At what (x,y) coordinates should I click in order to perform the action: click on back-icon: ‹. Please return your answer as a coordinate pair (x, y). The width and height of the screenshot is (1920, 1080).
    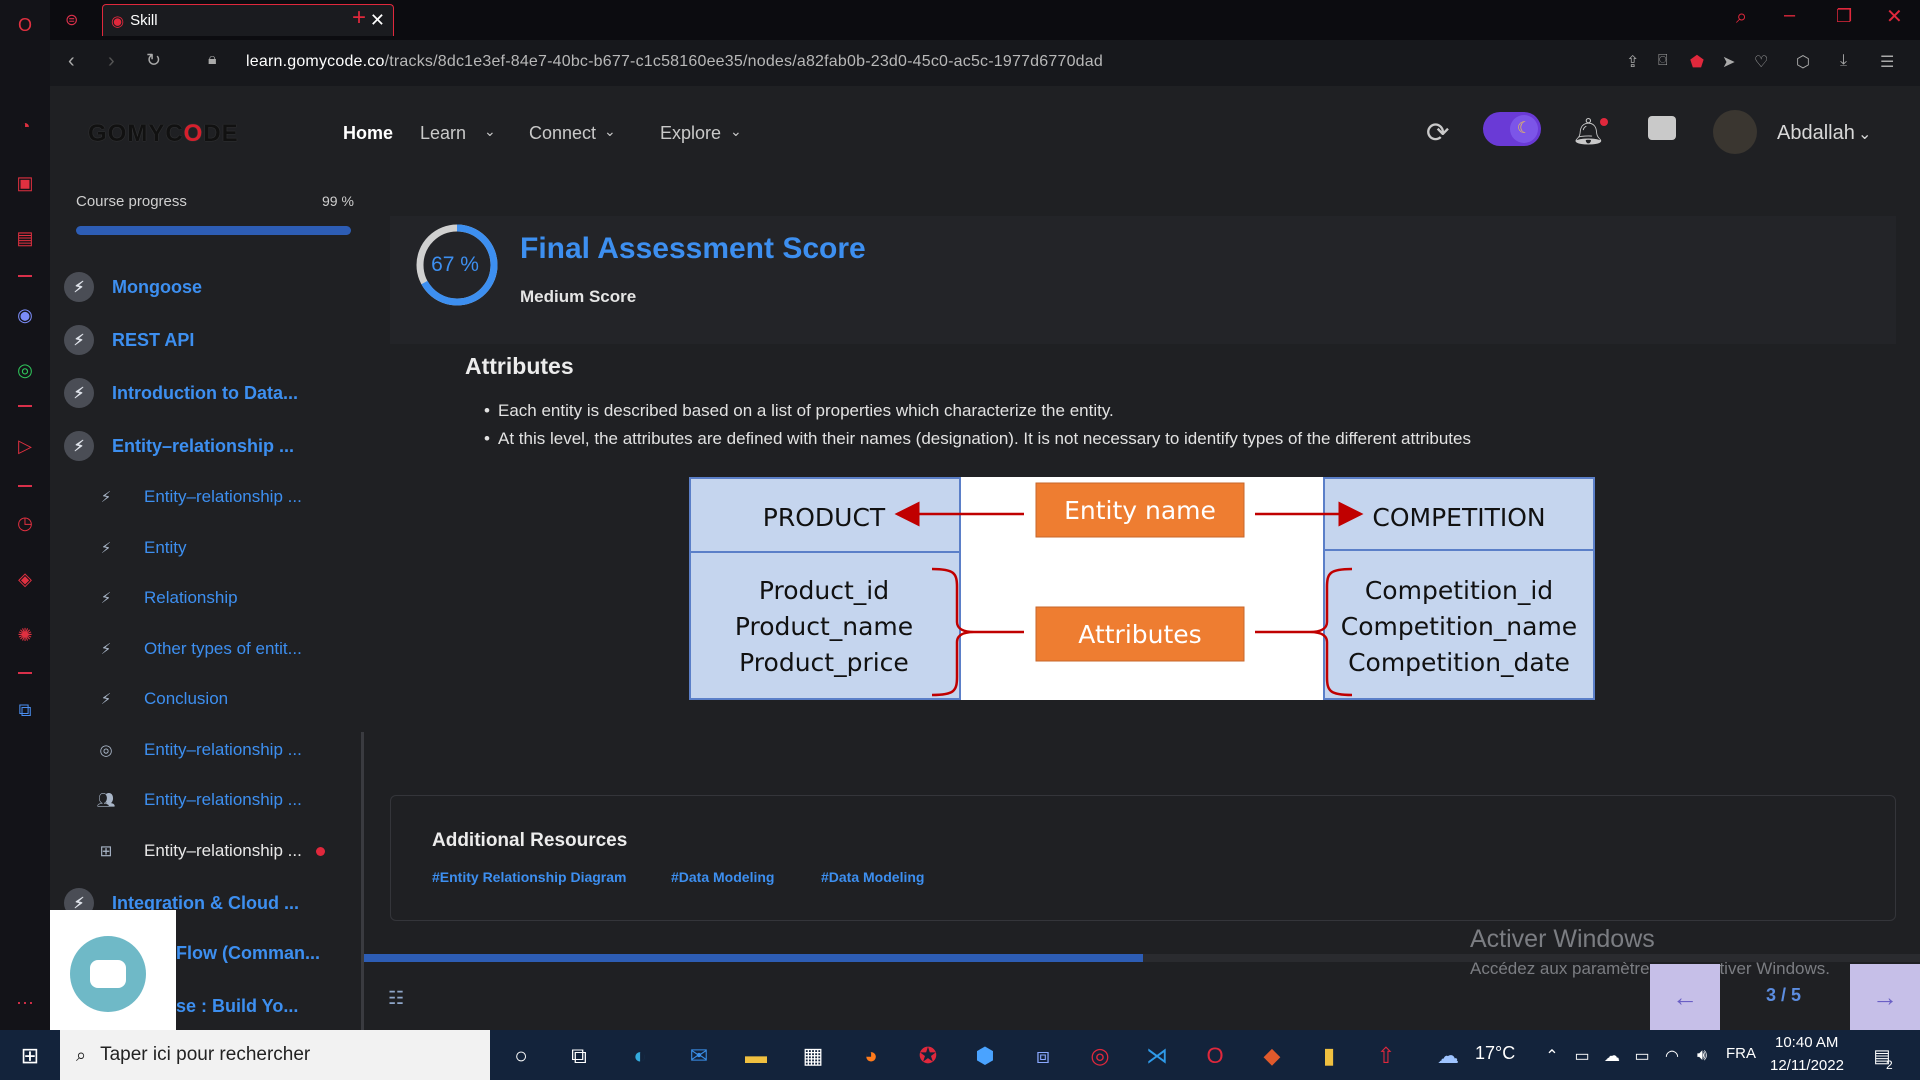
    Looking at the image, I should click on (71, 61).